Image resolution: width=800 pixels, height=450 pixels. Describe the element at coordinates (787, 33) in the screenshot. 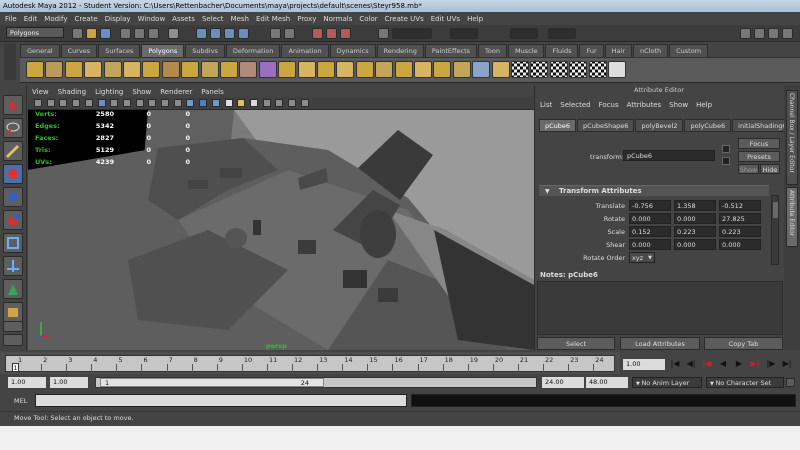

I see `tool-settings-toggle-icon` at that location.